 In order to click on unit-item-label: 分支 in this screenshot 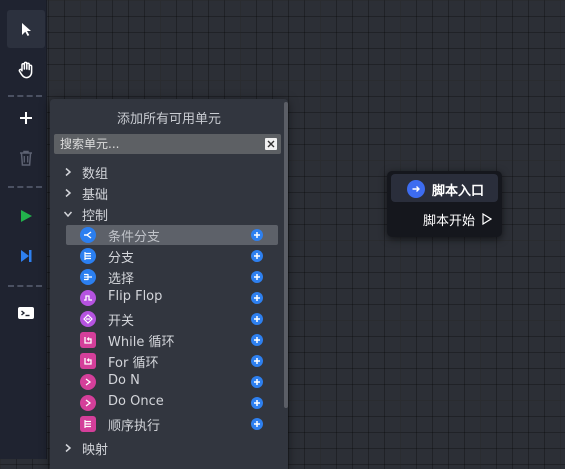, I will do `click(121, 258)`.